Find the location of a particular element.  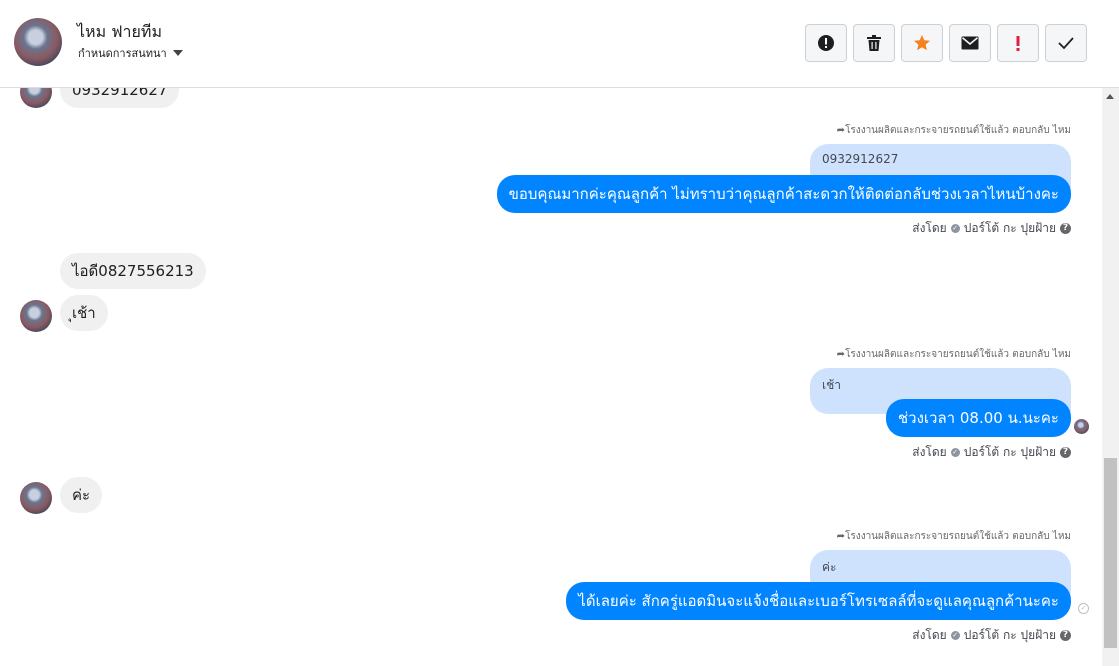

exclamation-icon is located at coordinates (1018, 43).